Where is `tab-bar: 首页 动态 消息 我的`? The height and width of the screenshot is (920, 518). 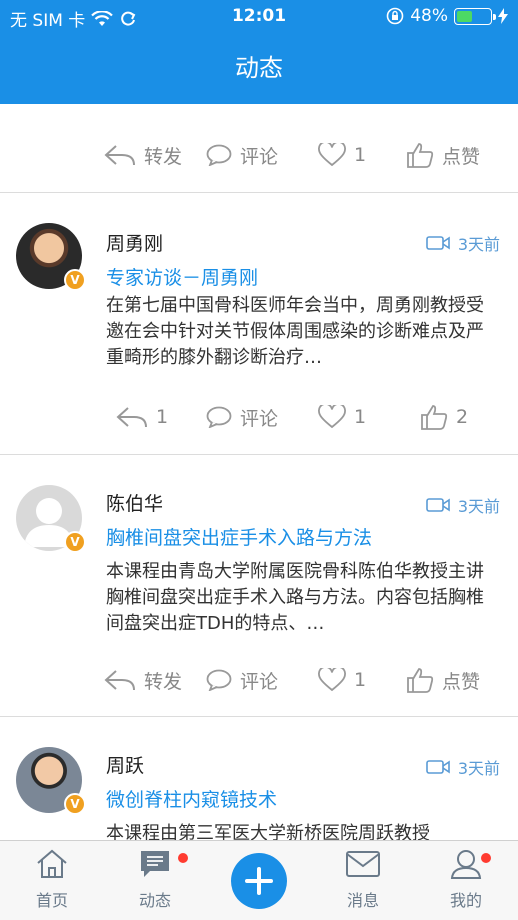 tab-bar: 首页 动态 消息 我的 is located at coordinates (259, 880).